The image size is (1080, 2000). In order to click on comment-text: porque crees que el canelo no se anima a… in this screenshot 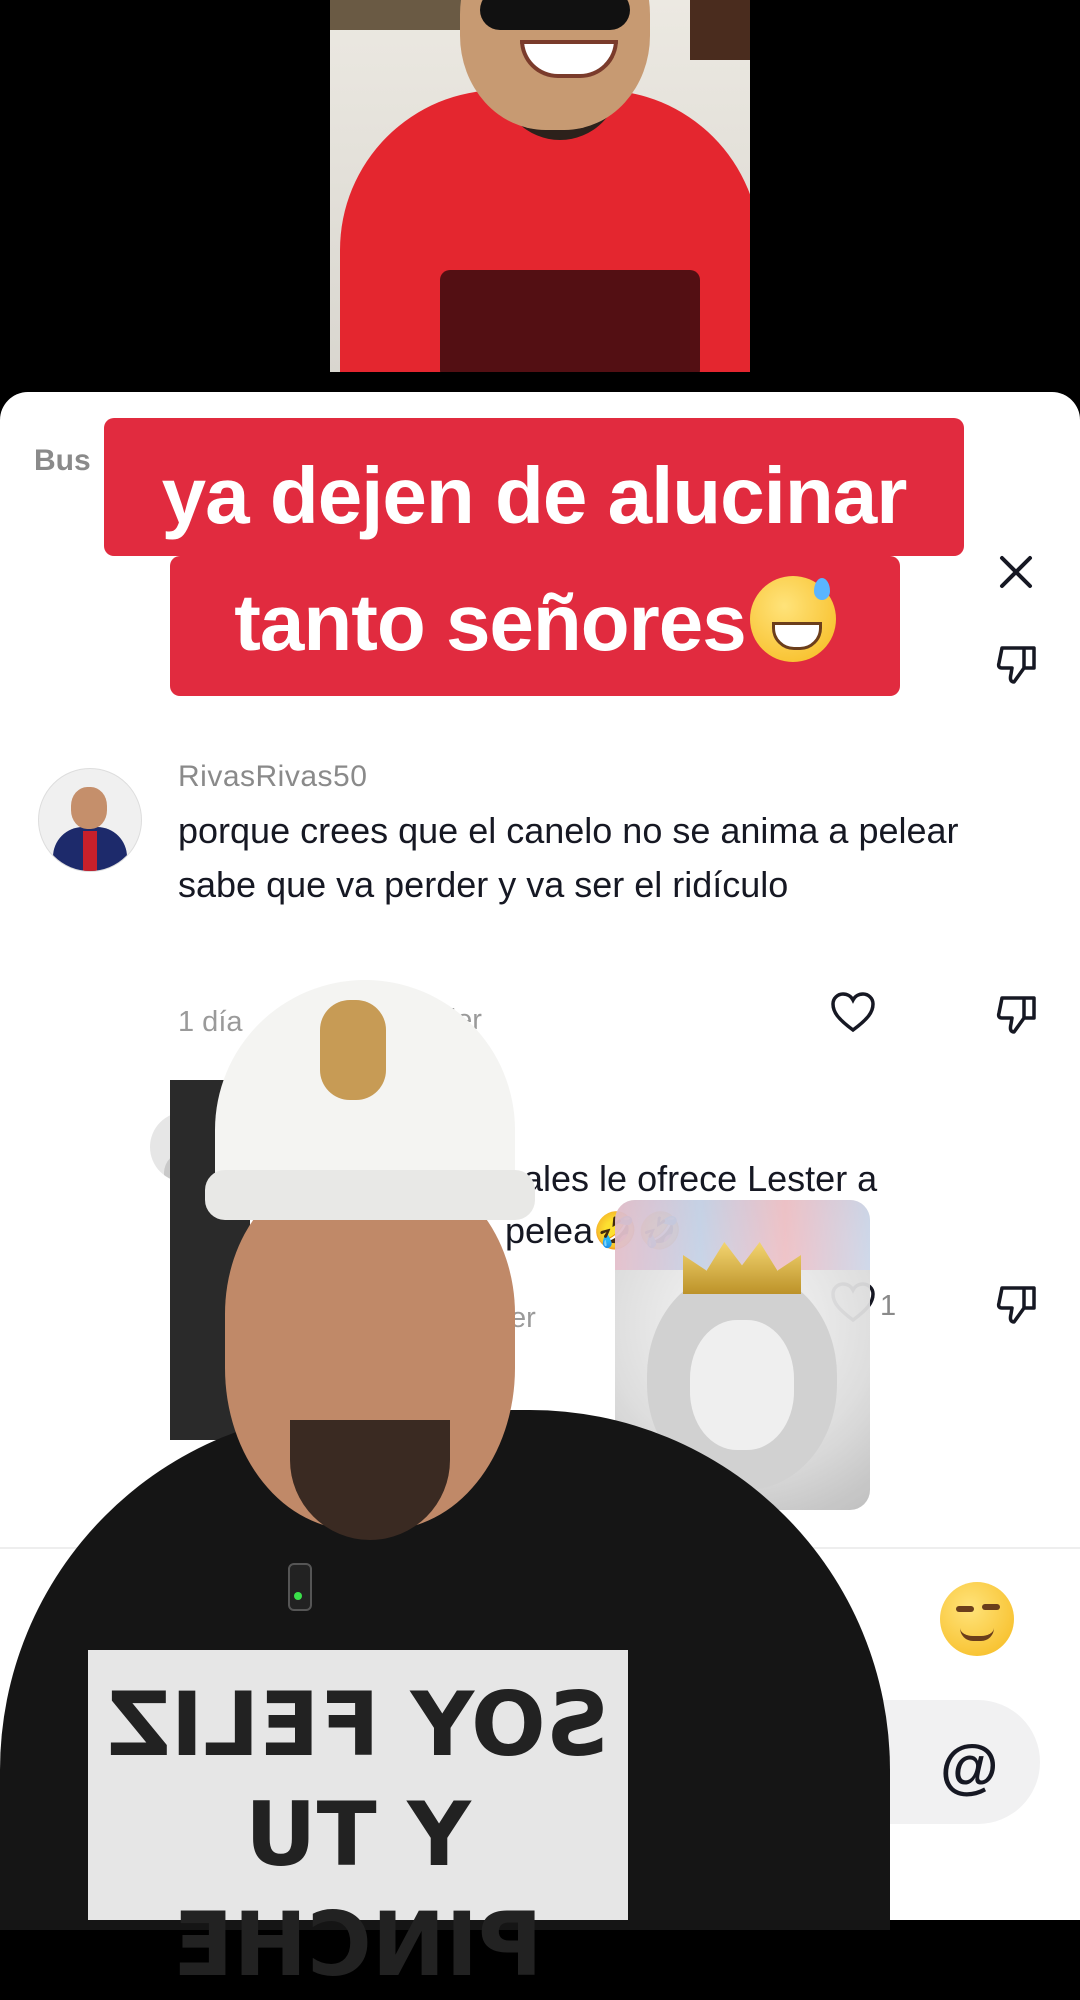, I will do `click(568, 857)`.